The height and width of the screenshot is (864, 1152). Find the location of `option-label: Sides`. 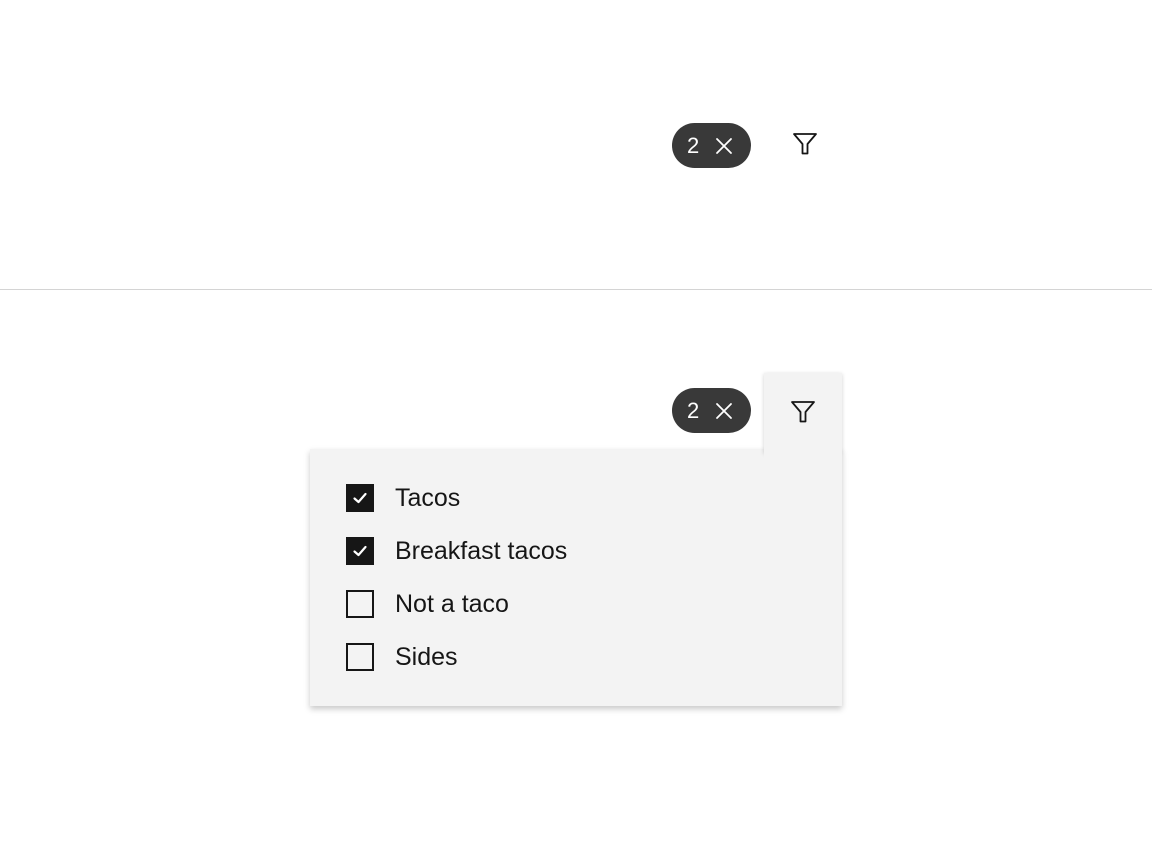

option-label: Sides is located at coordinates (426, 656).